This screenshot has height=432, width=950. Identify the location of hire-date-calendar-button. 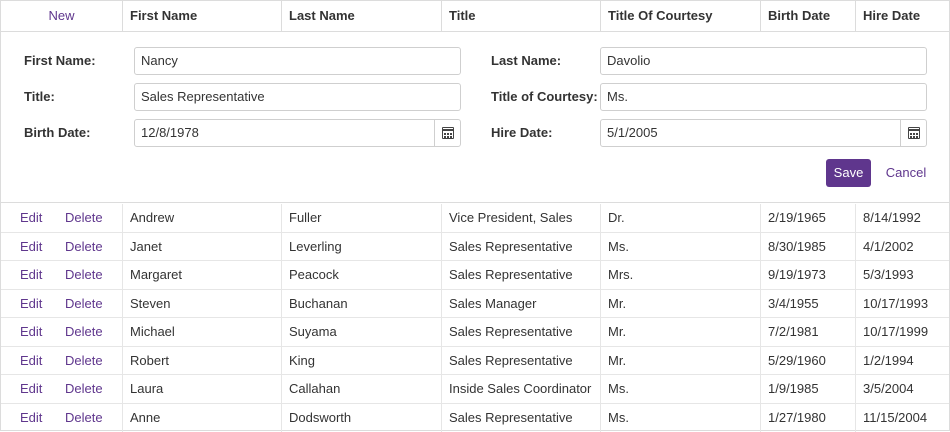
(913, 133).